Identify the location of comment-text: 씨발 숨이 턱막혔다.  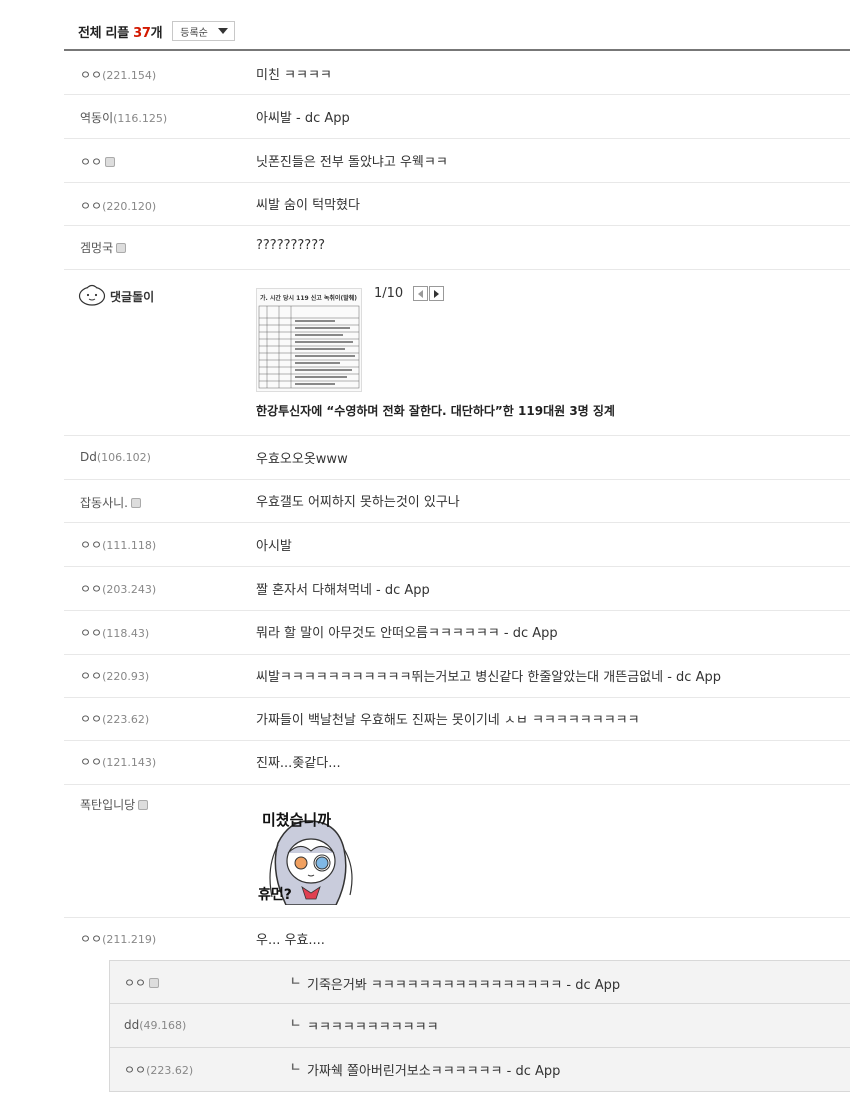
(308, 205).